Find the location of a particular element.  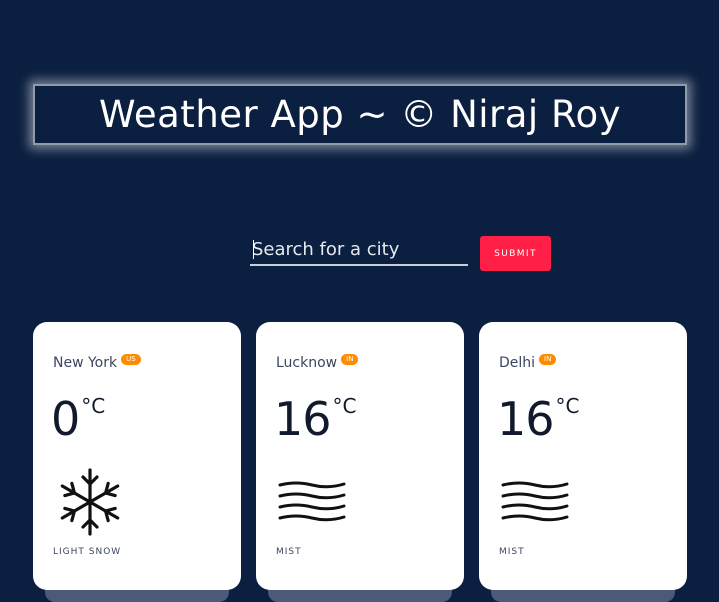

snowflake-icon is located at coordinates (88, 501).